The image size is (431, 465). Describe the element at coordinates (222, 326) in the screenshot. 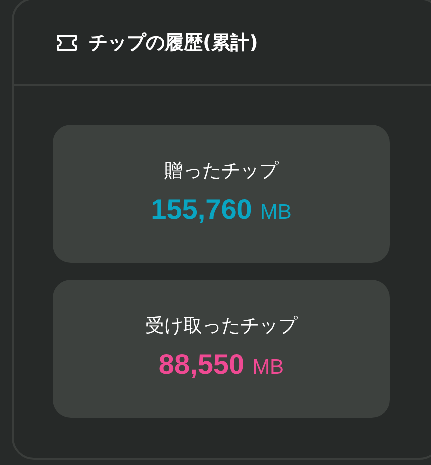

I see `stat-label: 受け取ったチップ` at that location.